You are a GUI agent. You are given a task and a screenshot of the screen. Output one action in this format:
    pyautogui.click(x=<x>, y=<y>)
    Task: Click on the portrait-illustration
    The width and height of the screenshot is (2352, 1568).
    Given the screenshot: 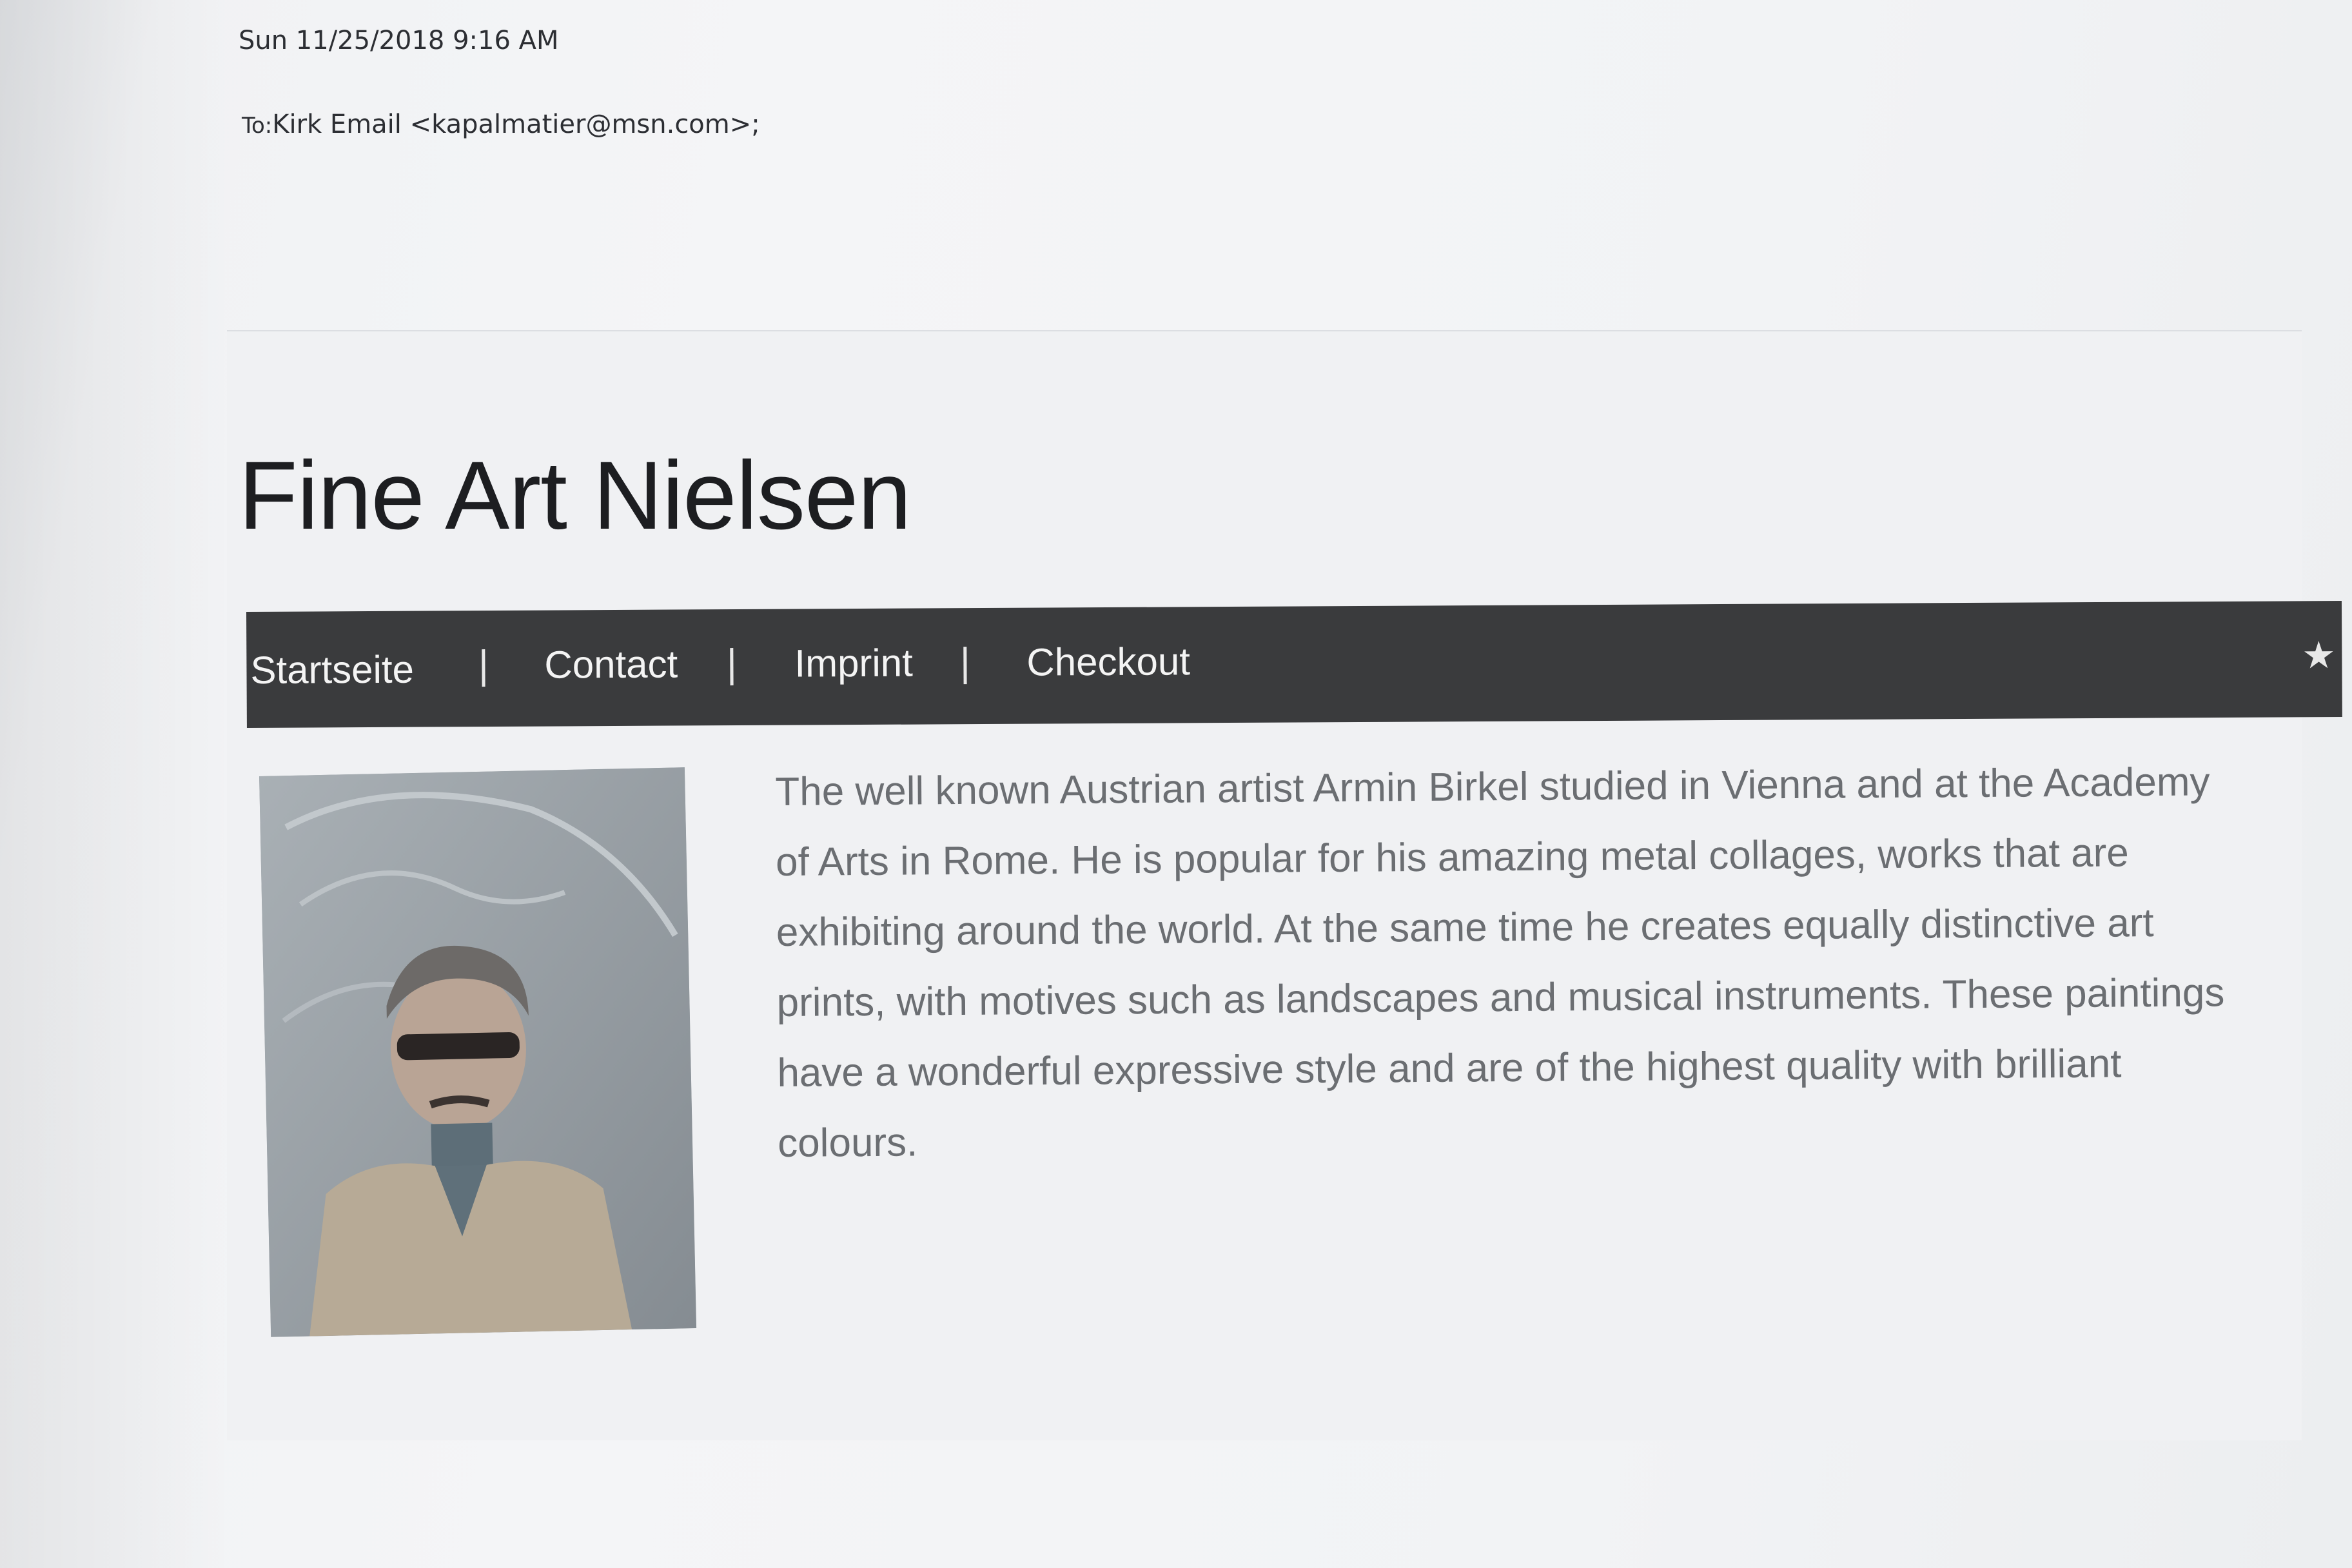 What is the action you would take?
    pyautogui.click(x=478, y=1052)
    